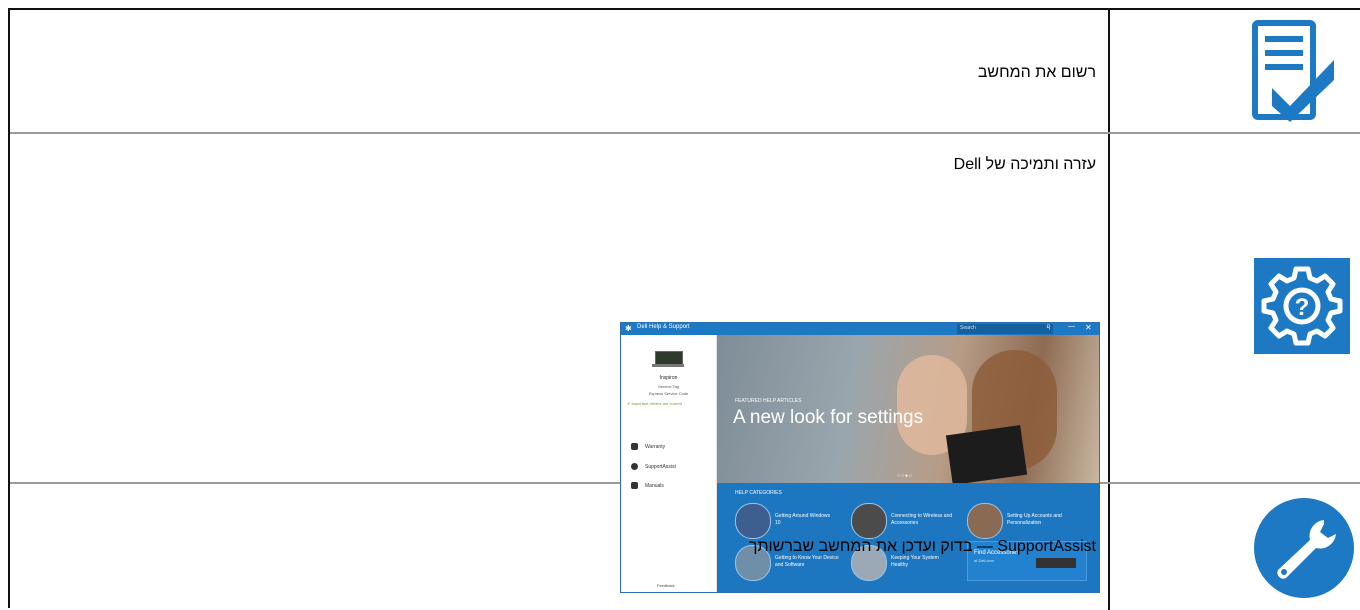 The image size is (1360, 610). What do you see at coordinates (1235, 308) in the screenshot?
I see `icon-cell: ?` at bounding box center [1235, 308].